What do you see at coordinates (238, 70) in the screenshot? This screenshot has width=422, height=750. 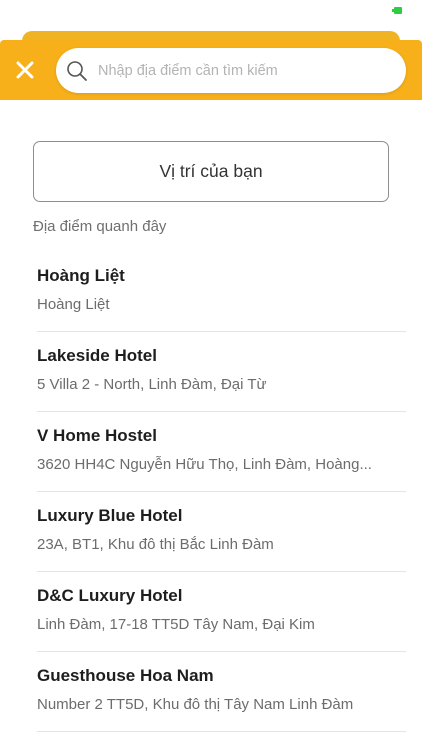 I see `search-input` at bounding box center [238, 70].